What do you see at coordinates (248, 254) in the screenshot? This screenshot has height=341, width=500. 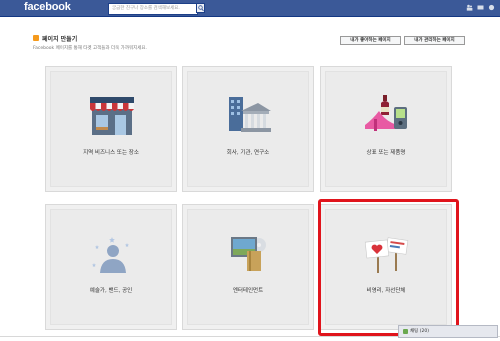 I see `entertainment-icon` at bounding box center [248, 254].